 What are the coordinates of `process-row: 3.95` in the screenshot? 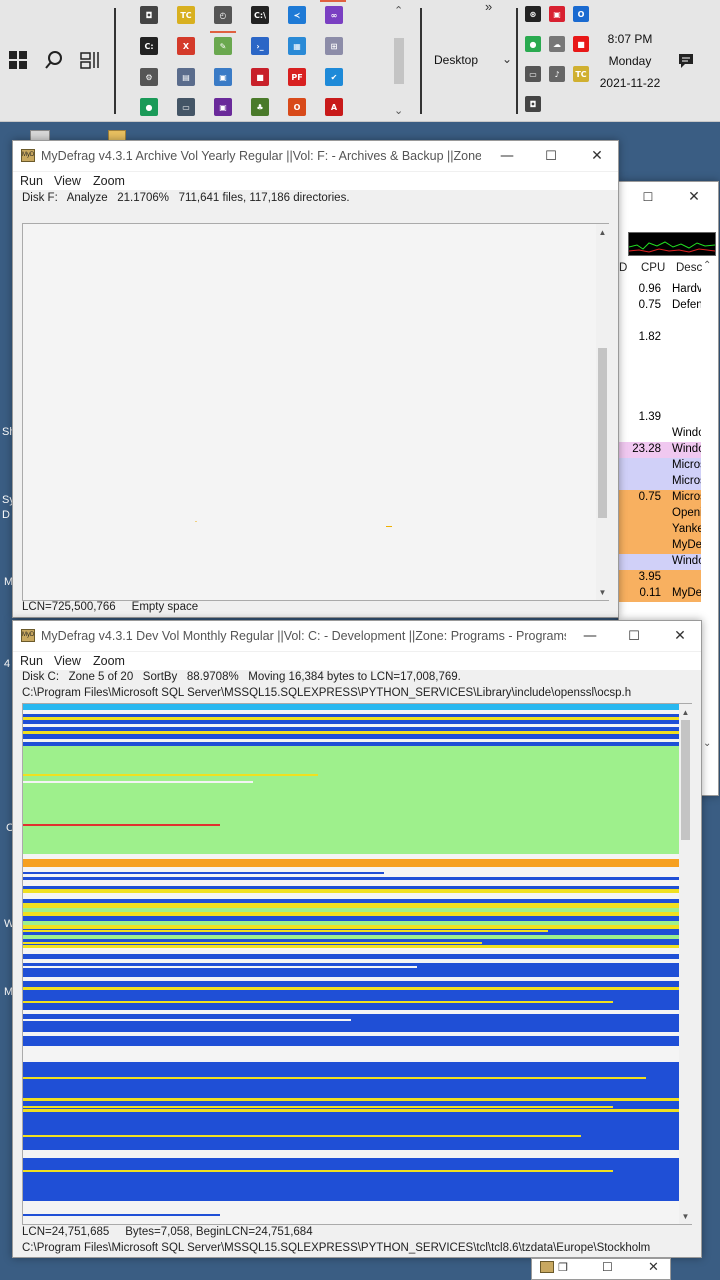 It's located at (660, 578).